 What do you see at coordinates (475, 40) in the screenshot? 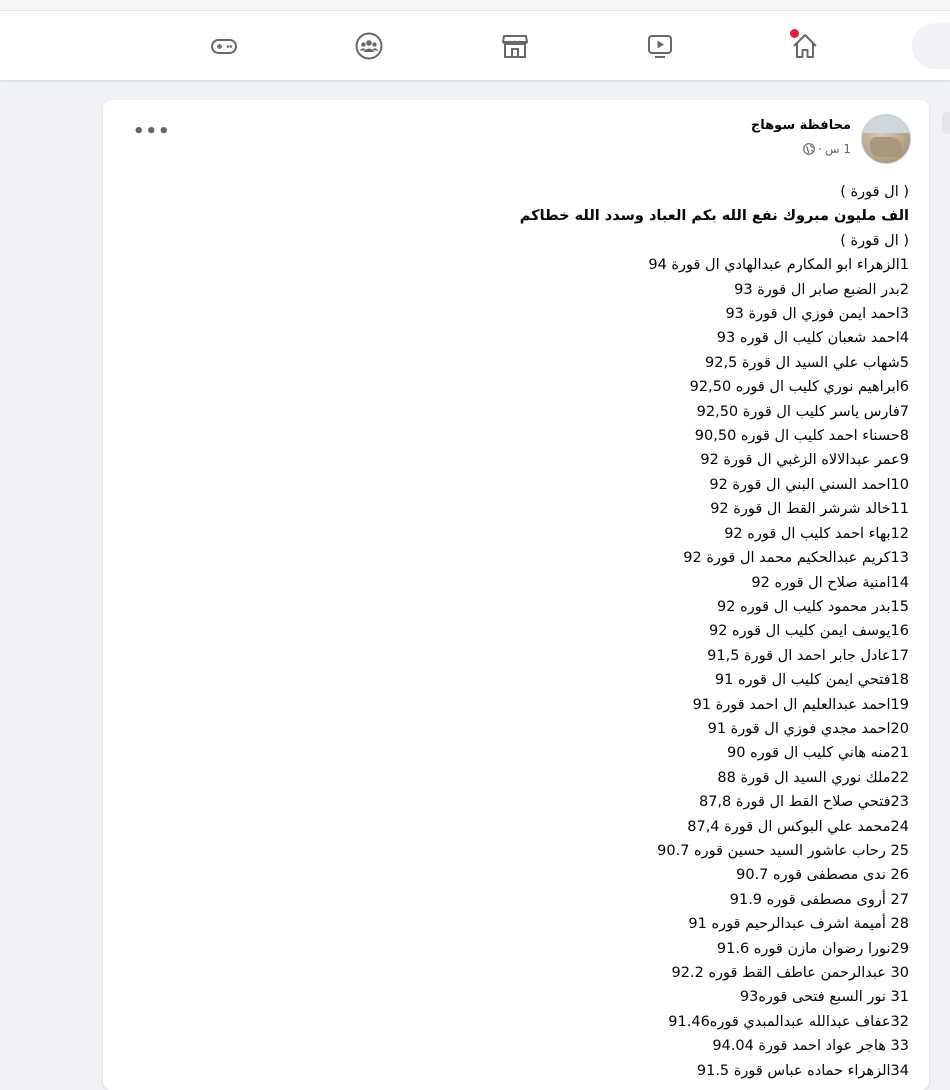
I see `top-navigation-bar` at bounding box center [475, 40].